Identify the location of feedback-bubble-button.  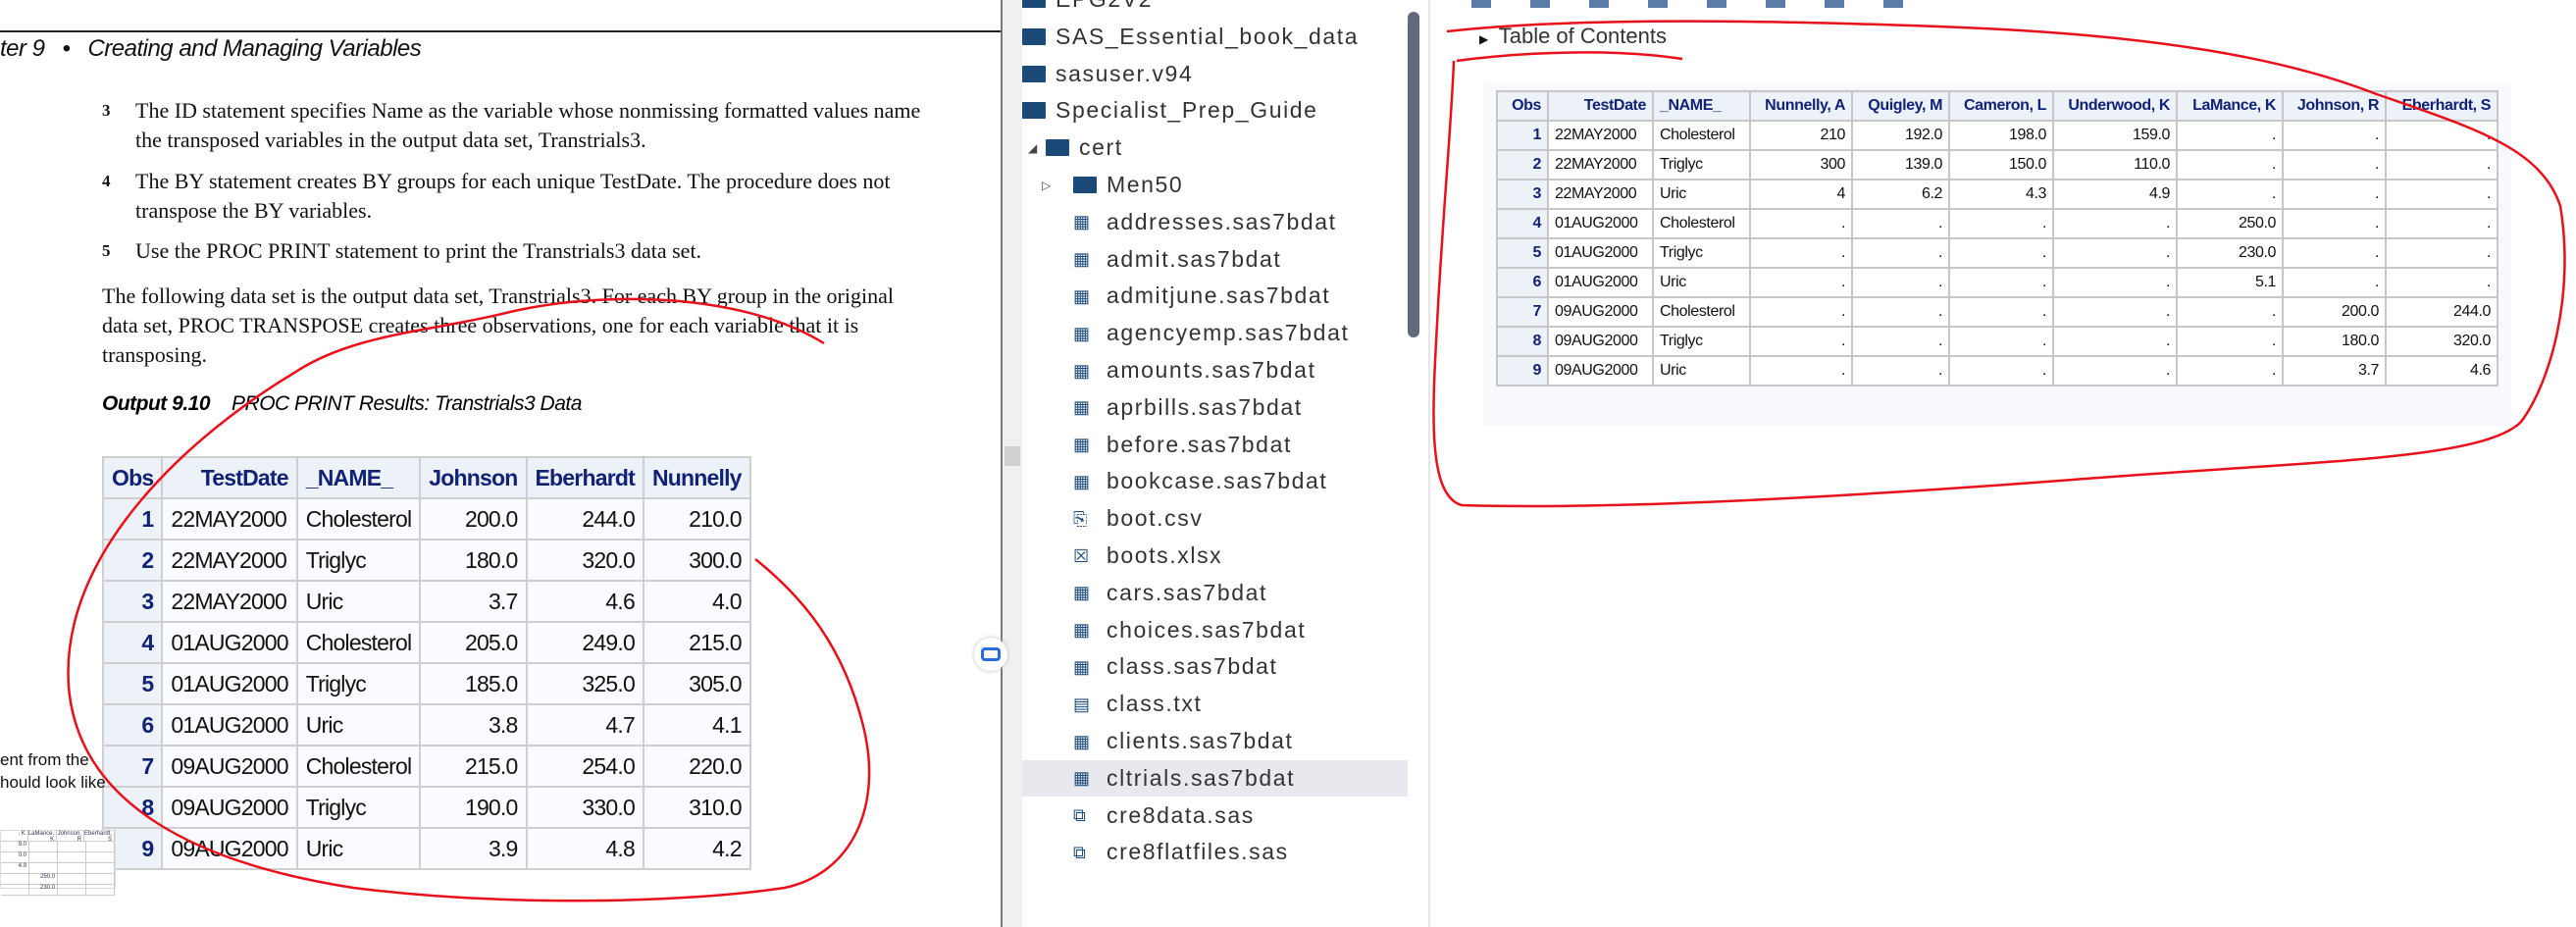
(990, 654).